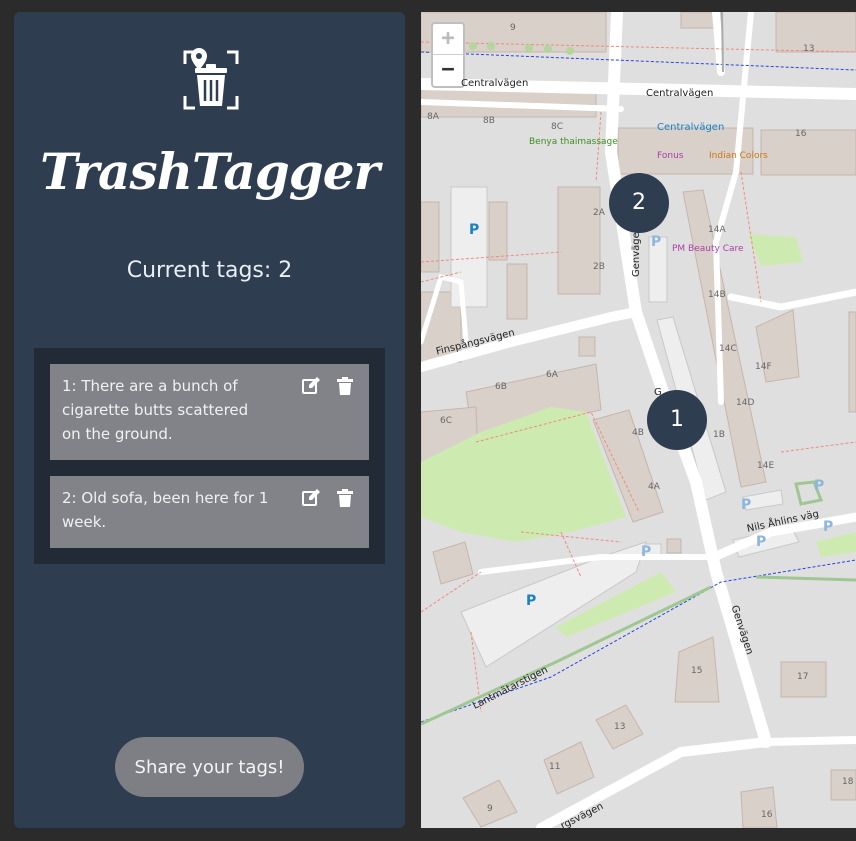 This screenshot has width=856, height=841. What do you see at coordinates (719, 435) in the screenshot?
I see `house-number: 1B` at bounding box center [719, 435].